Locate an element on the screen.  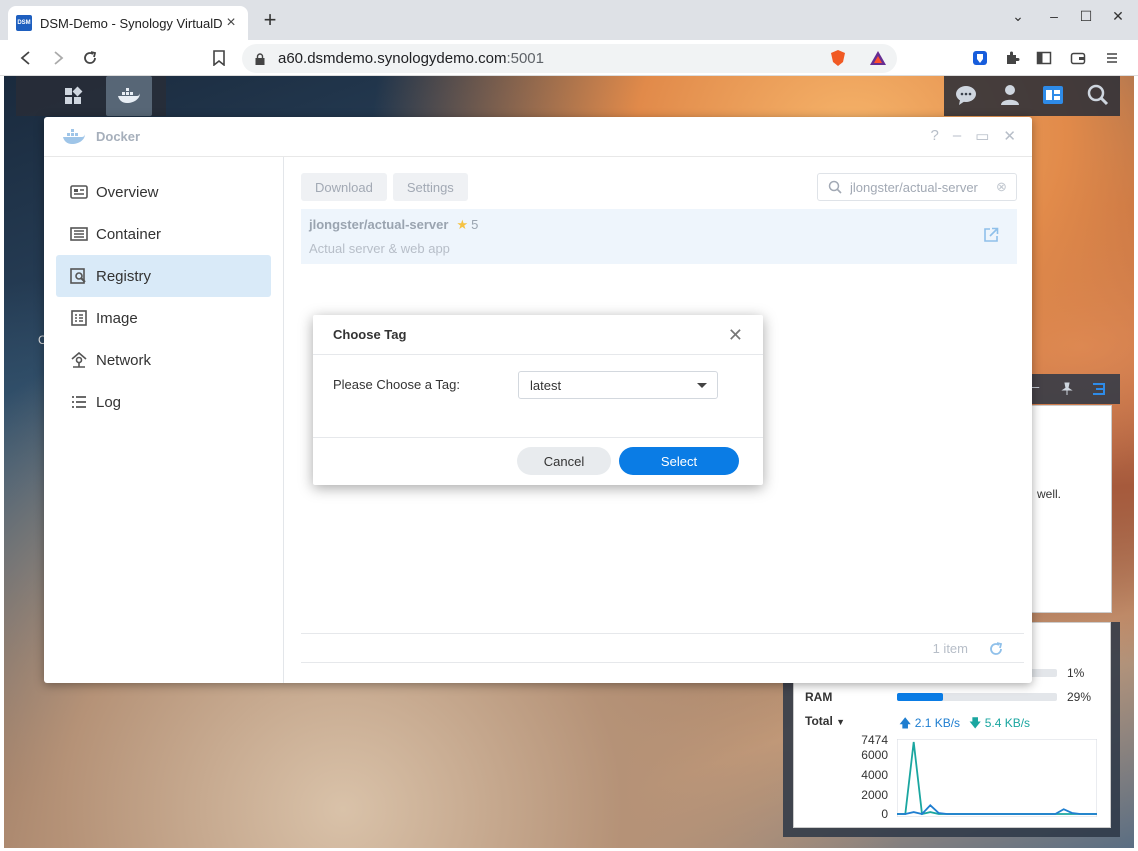
sidebar-item-log: Log is located at coordinates (163, 402).